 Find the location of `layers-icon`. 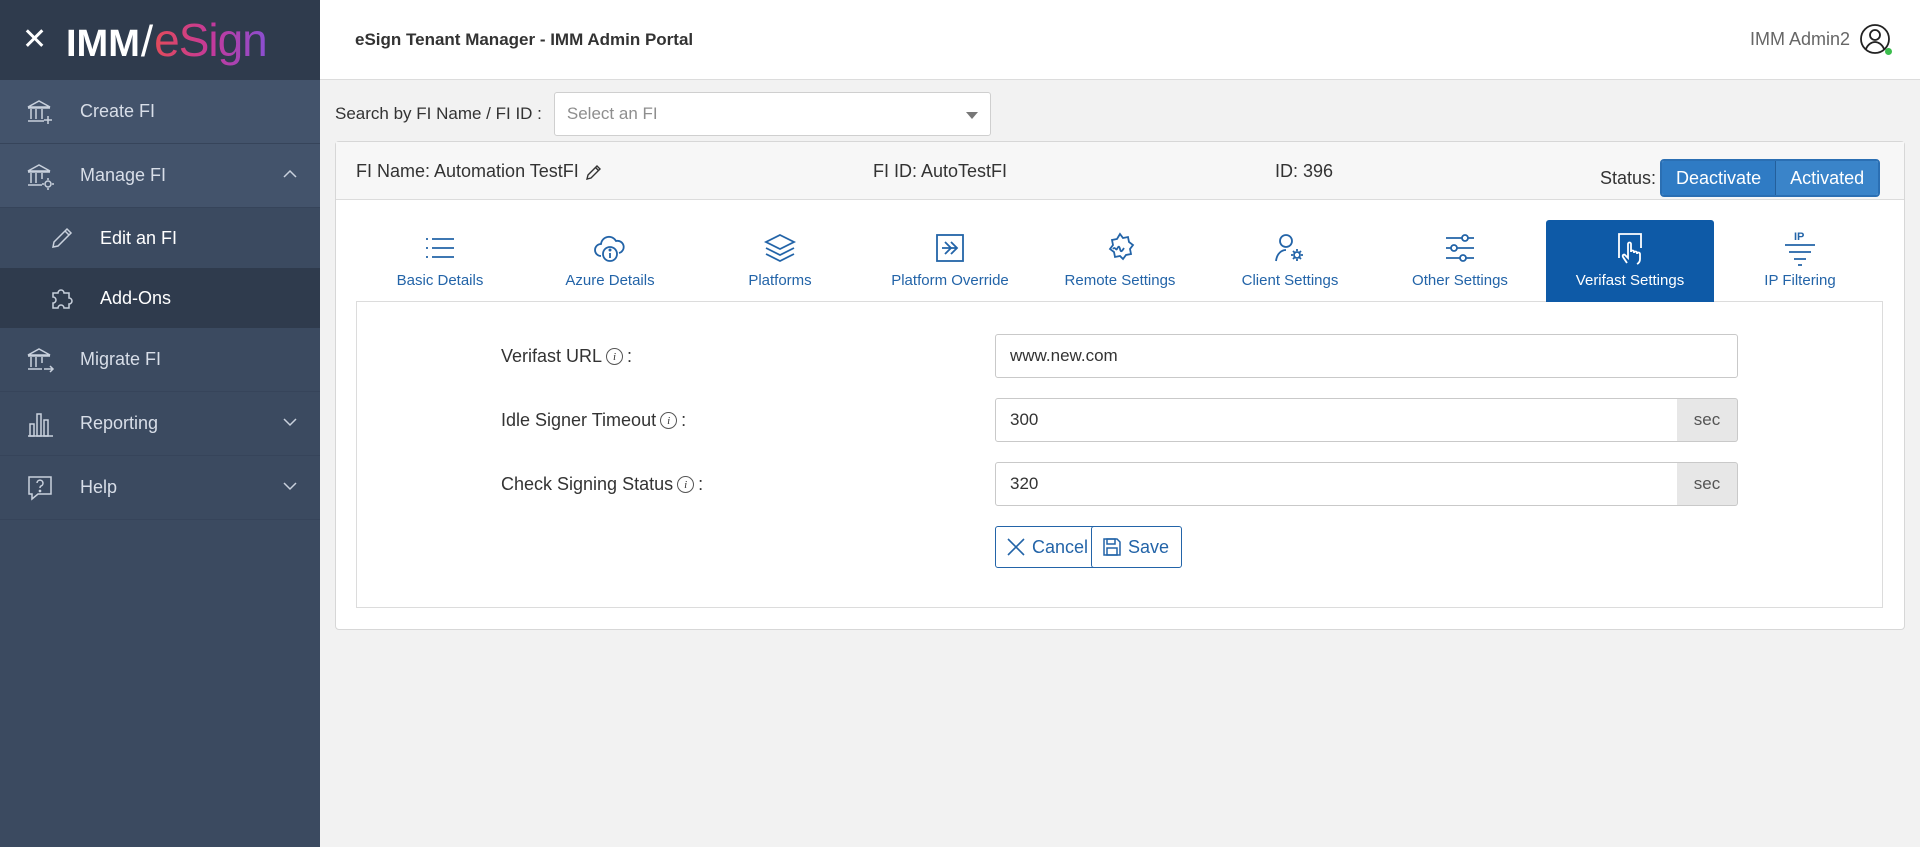

layers-icon is located at coordinates (780, 248).